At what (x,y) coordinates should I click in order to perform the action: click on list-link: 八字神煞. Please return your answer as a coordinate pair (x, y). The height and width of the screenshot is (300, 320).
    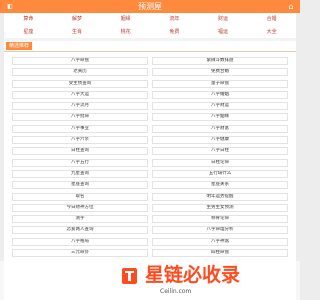
    Looking at the image, I should click on (220, 241).